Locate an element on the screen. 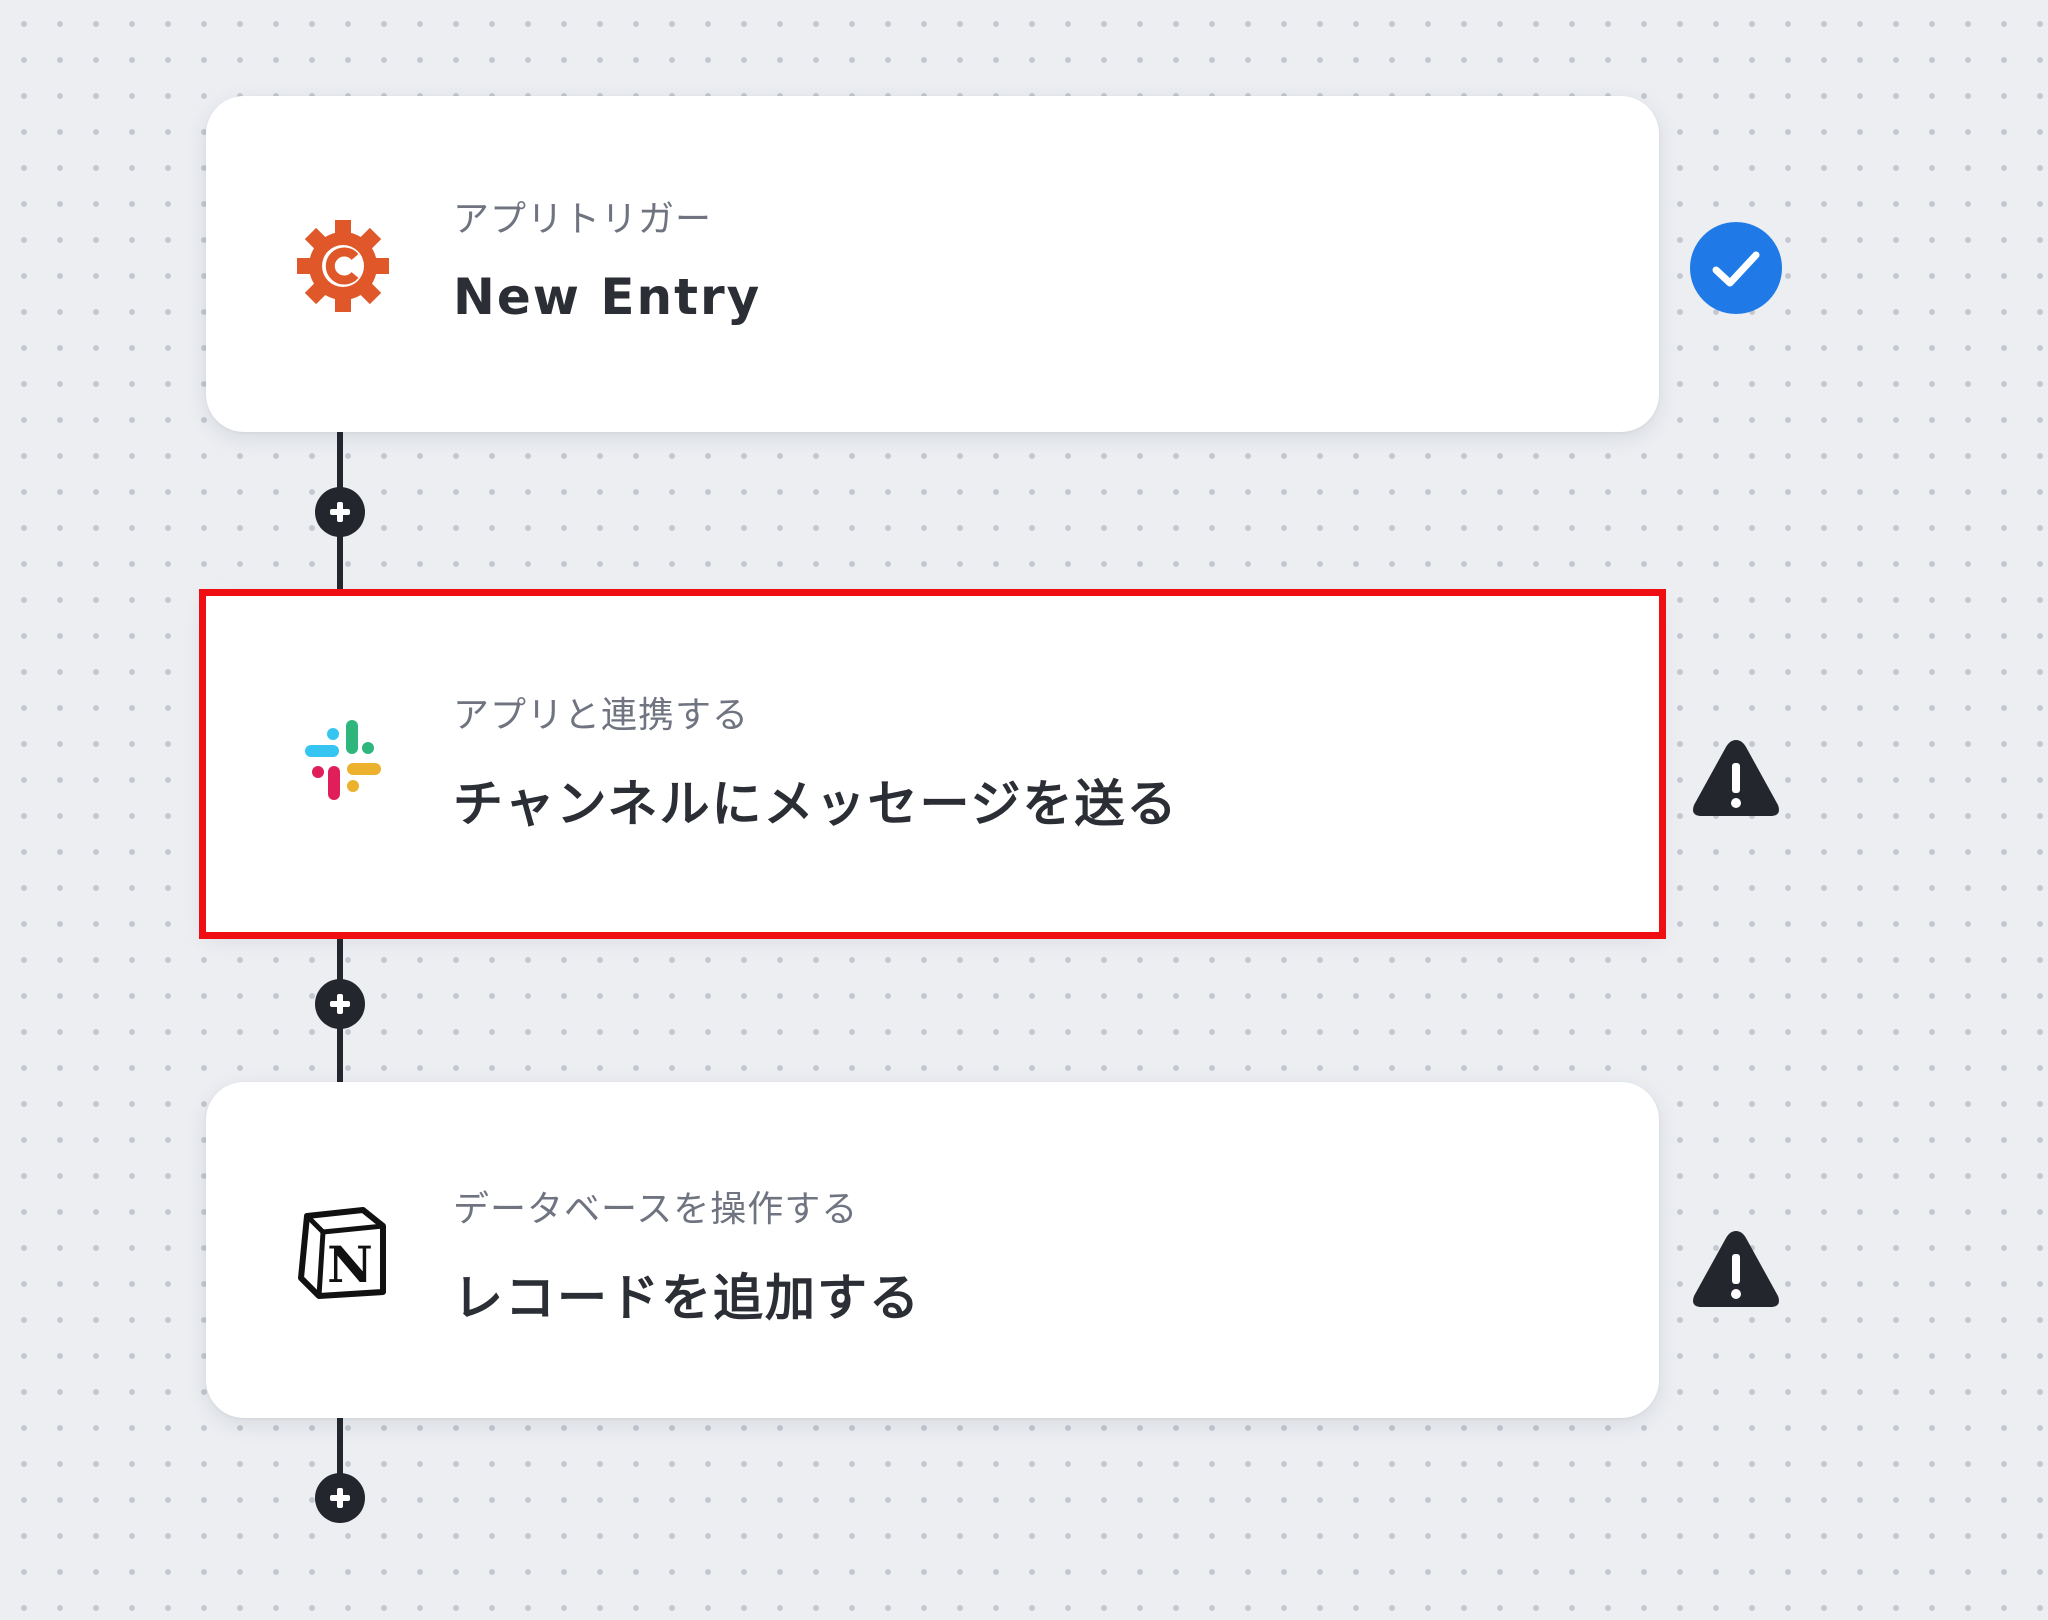 The width and height of the screenshot is (2048, 1620). step-title: New Entry is located at coordinates (607, 297).